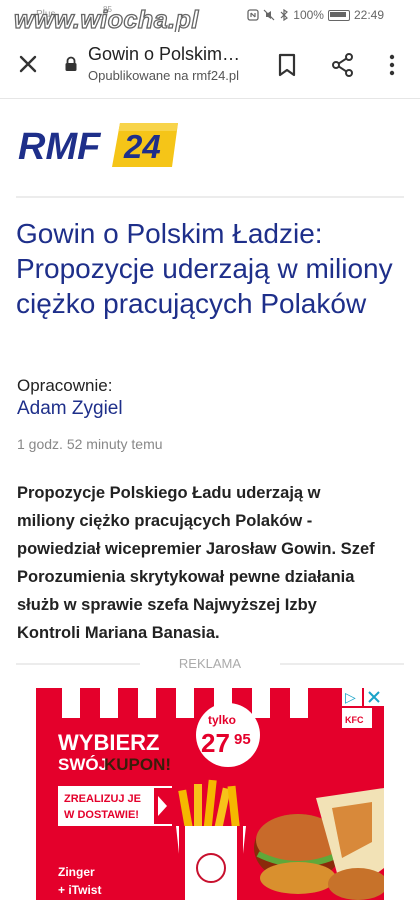 Image resolution: width=420 pixels, height=900 pixels. Describe the element at coordinates (253, 15) in the screenshot. I see `nfc-icon` at that location.